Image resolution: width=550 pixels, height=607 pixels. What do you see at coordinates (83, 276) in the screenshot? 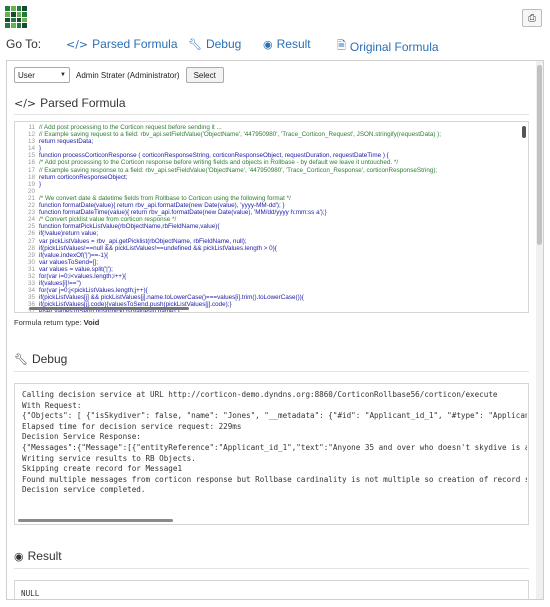
I see `code-text: for(var i=0;i<values.length;i++){` at bounding box center [83, 276].